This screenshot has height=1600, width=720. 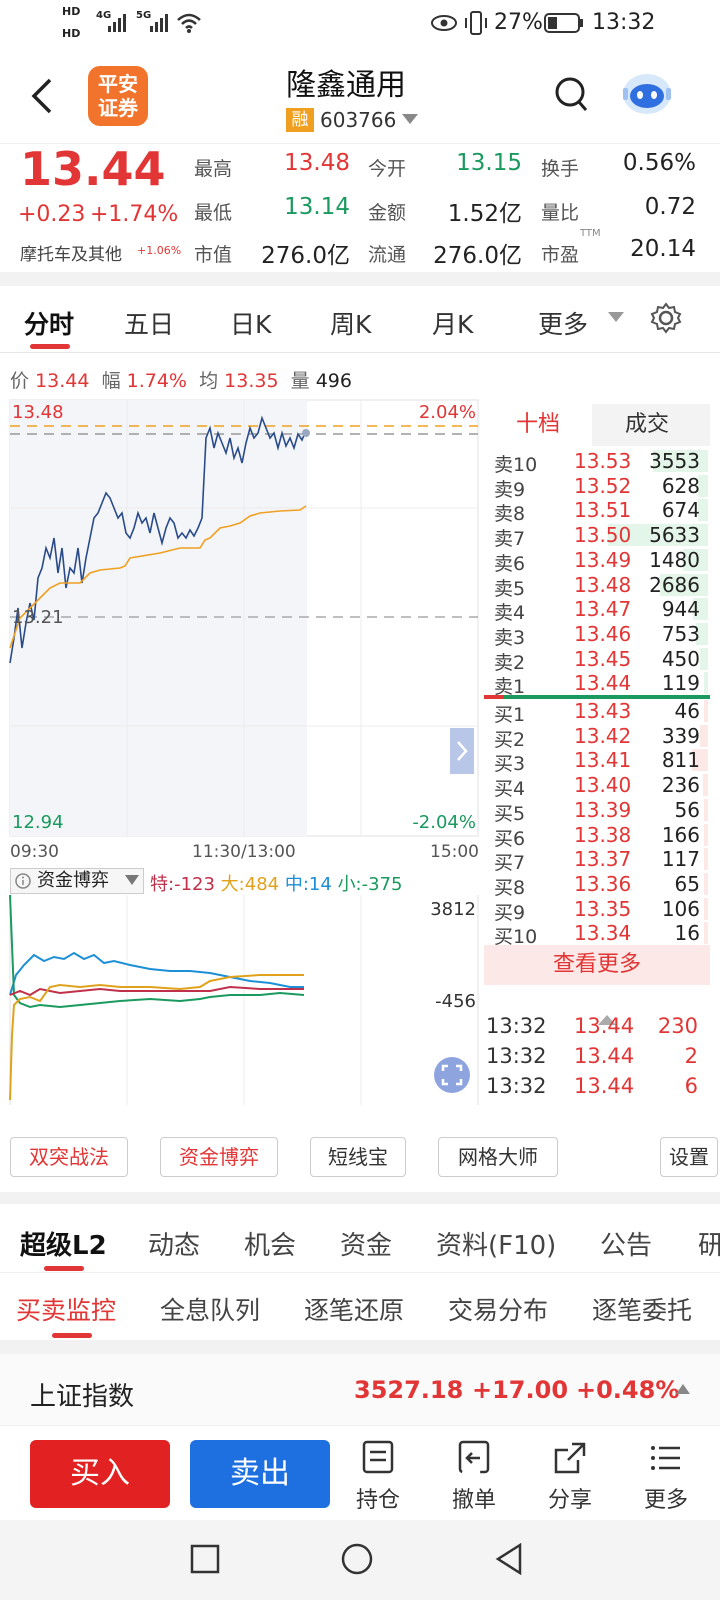 I want to click on index-bar: 上证指数 3527.18 +17.00 +0.48%, so click(x=360, y=1390).